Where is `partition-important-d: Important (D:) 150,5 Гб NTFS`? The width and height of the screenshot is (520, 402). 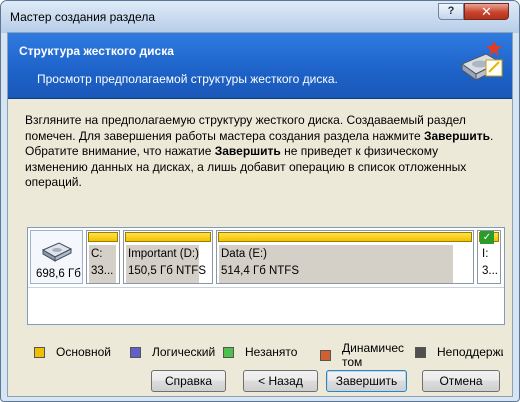 partition-important-d: Important (D:) 150,5 Гб NTFS is located at coordinates (168, 257).